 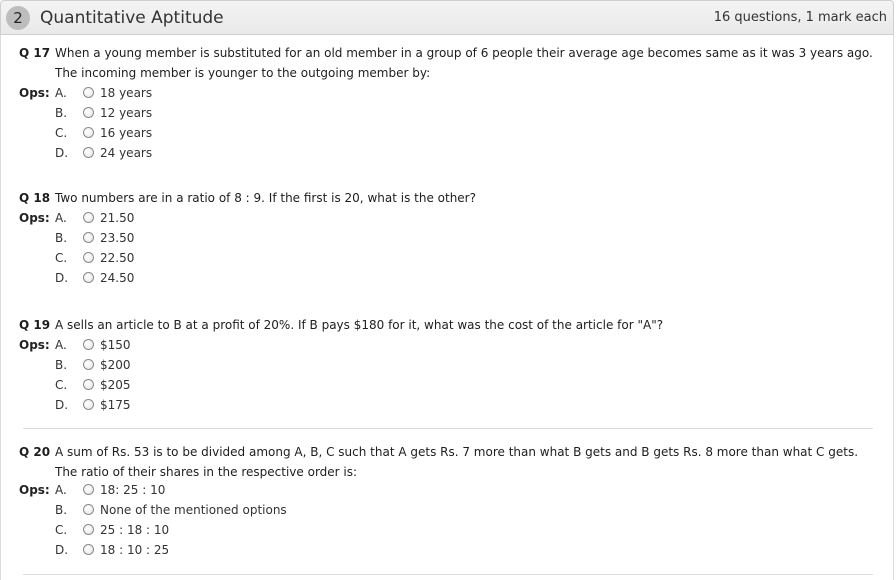 I want to click on option-b: B. 12 years, so click(x=449, y=113).